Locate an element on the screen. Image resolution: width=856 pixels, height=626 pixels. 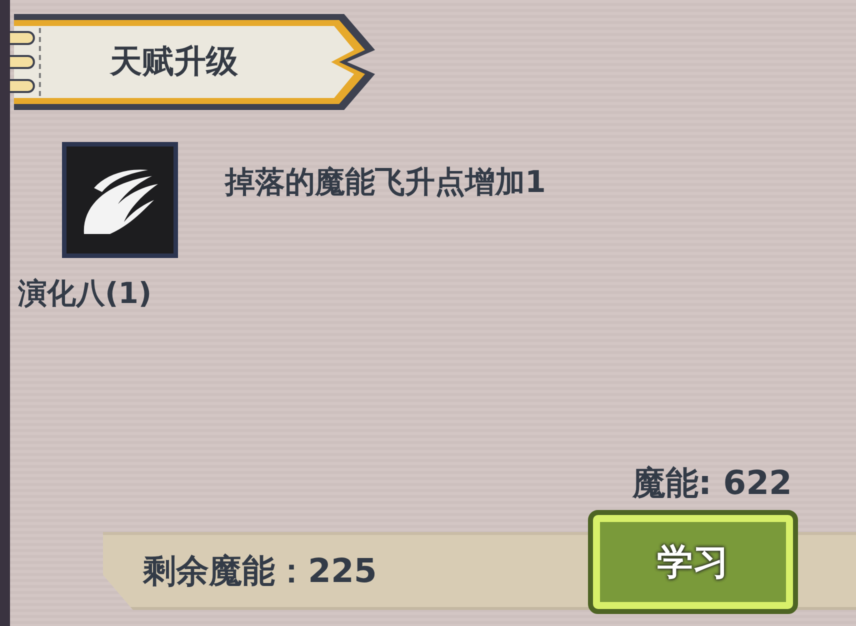
talent-description: 掉落的魔能飞升点增加1 is located at coordinates (385, 183).